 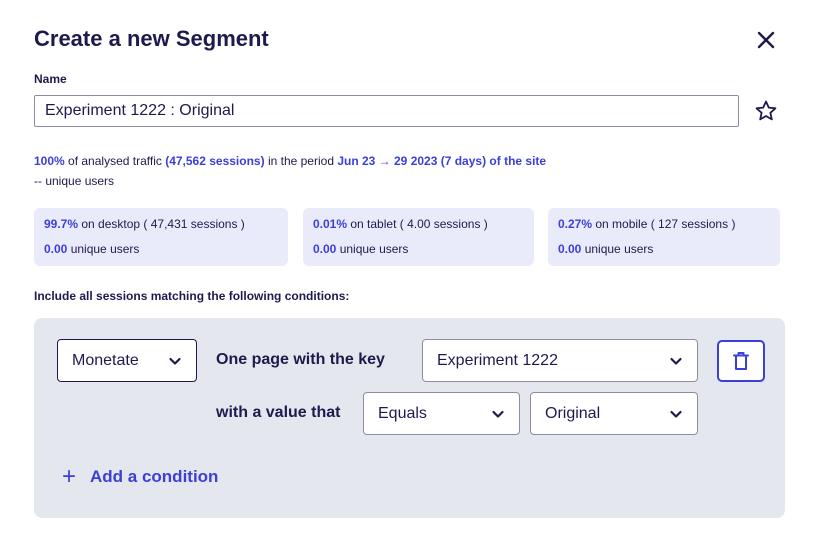 What do you see at coordinates (278, 412) in the screenshot?
I see `value-label: with a value that` at bounding box center [278, 412].